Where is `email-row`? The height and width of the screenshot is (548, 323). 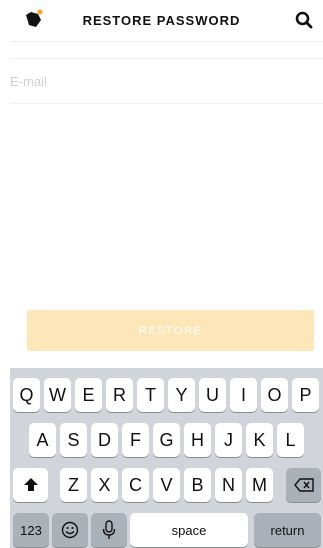
email-row is located at coordinates (166, 81).